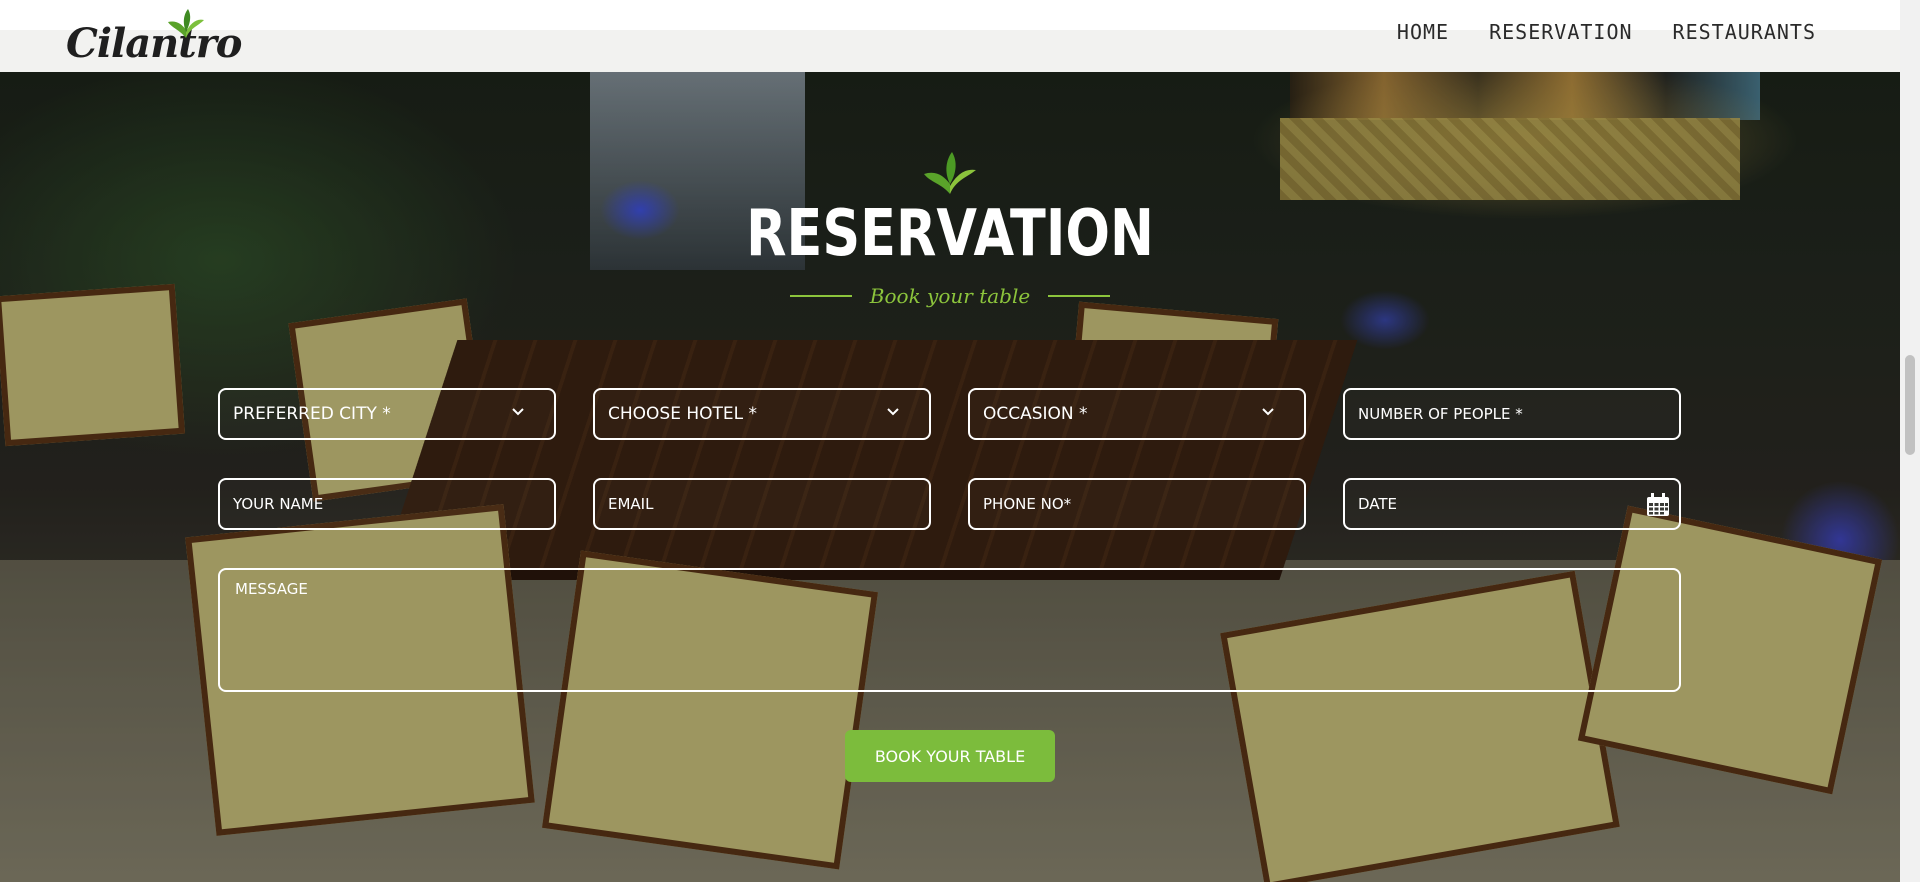 This screenshot has width=1920, height=882. Describe the element at coordinates (762, 414) in the screenshot. I see `choose-hotel-select: CHOOSE HOTEL *` at that location.